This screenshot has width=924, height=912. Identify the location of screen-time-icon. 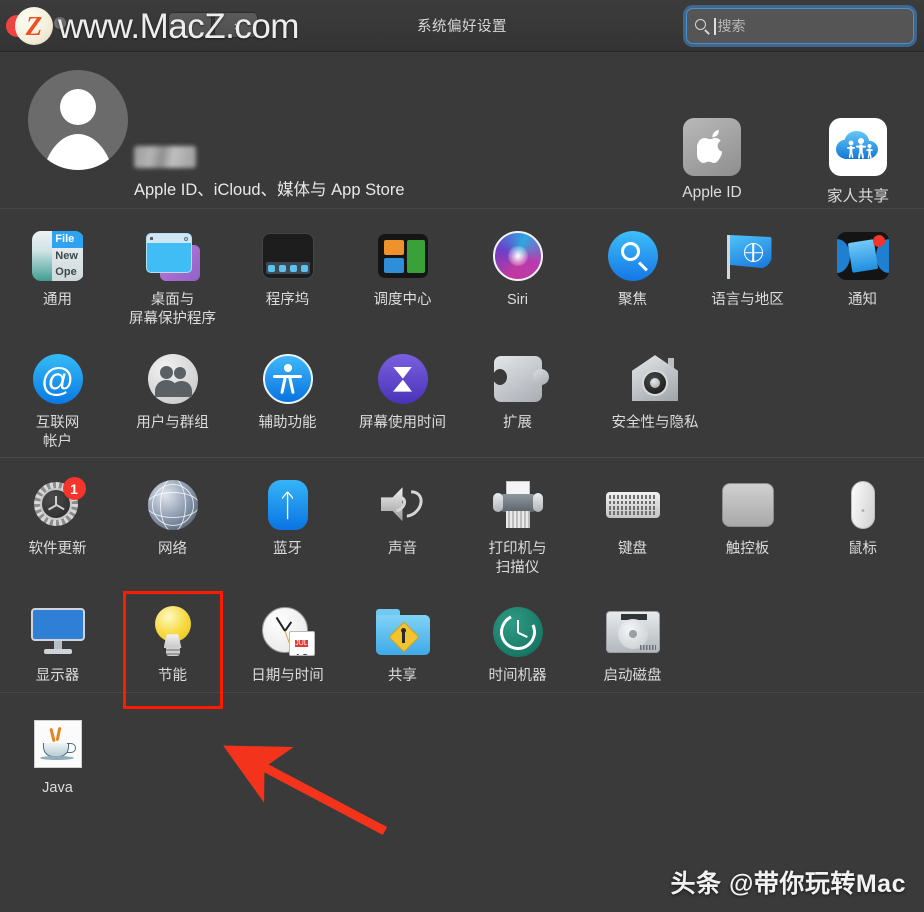
(402, 379).